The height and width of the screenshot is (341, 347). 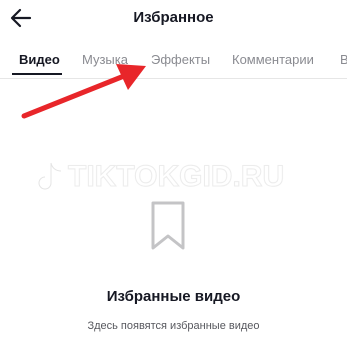 I want to click on empty-state-title: Избранные видео, so click(x=173, y=296).